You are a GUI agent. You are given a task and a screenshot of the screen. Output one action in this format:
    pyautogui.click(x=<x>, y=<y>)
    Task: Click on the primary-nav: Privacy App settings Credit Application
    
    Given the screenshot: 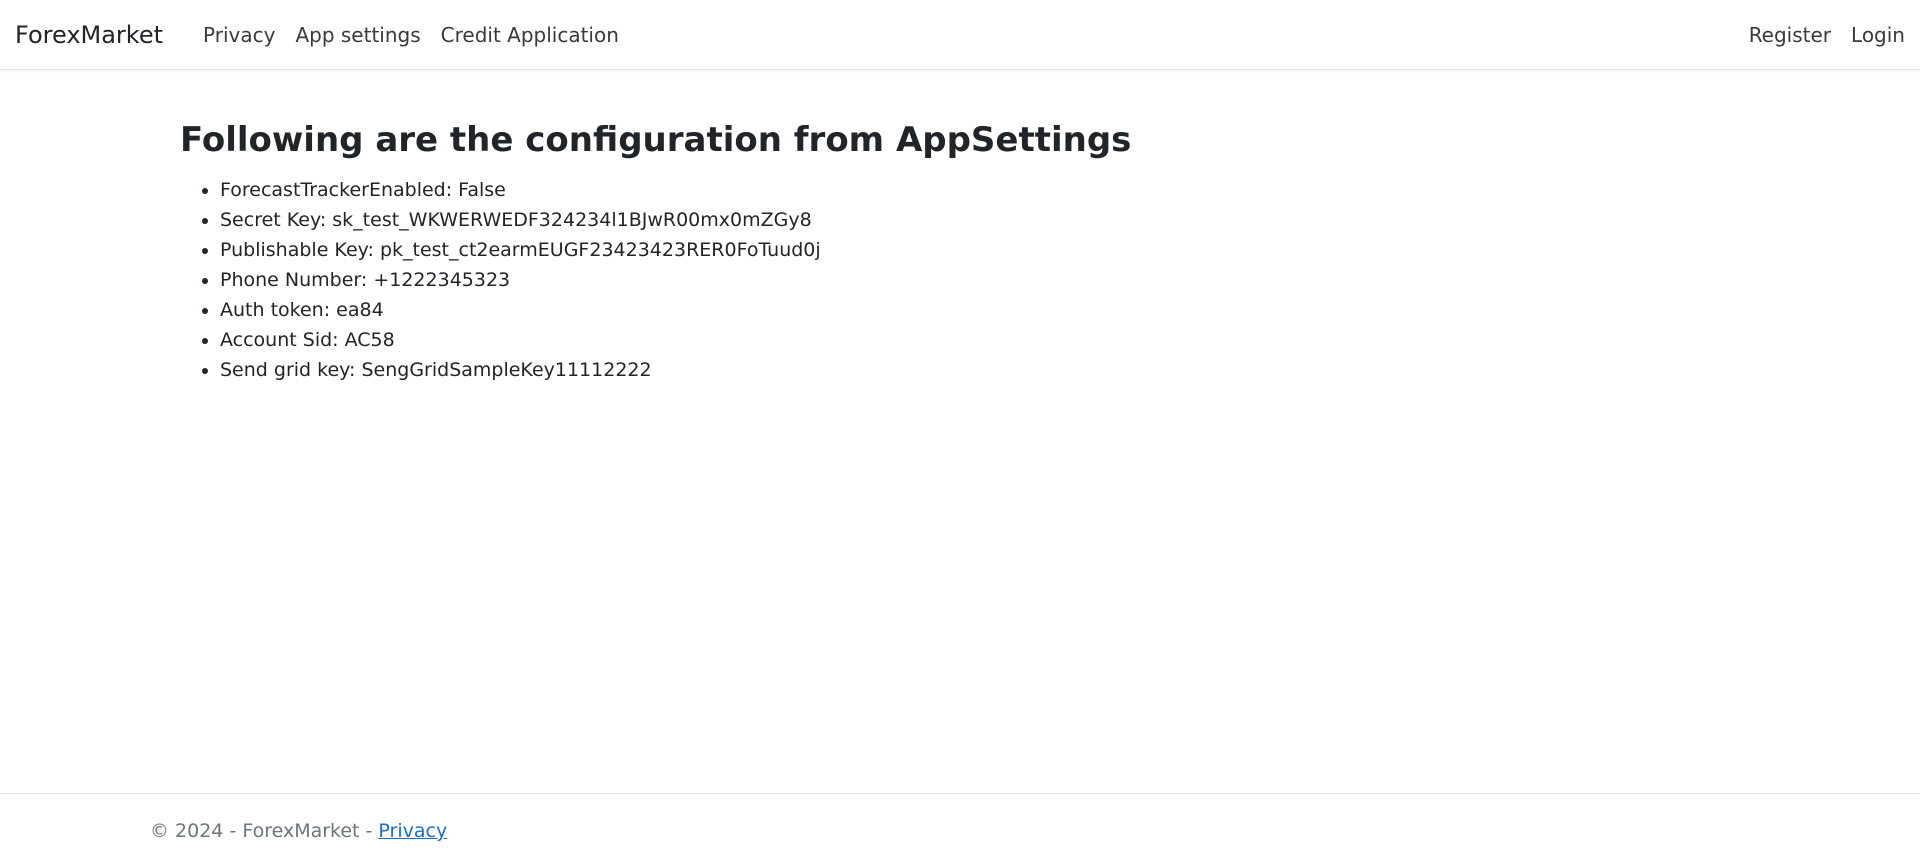 What is the action you would take?
    pyautogui.click(x=411, y=35)
    